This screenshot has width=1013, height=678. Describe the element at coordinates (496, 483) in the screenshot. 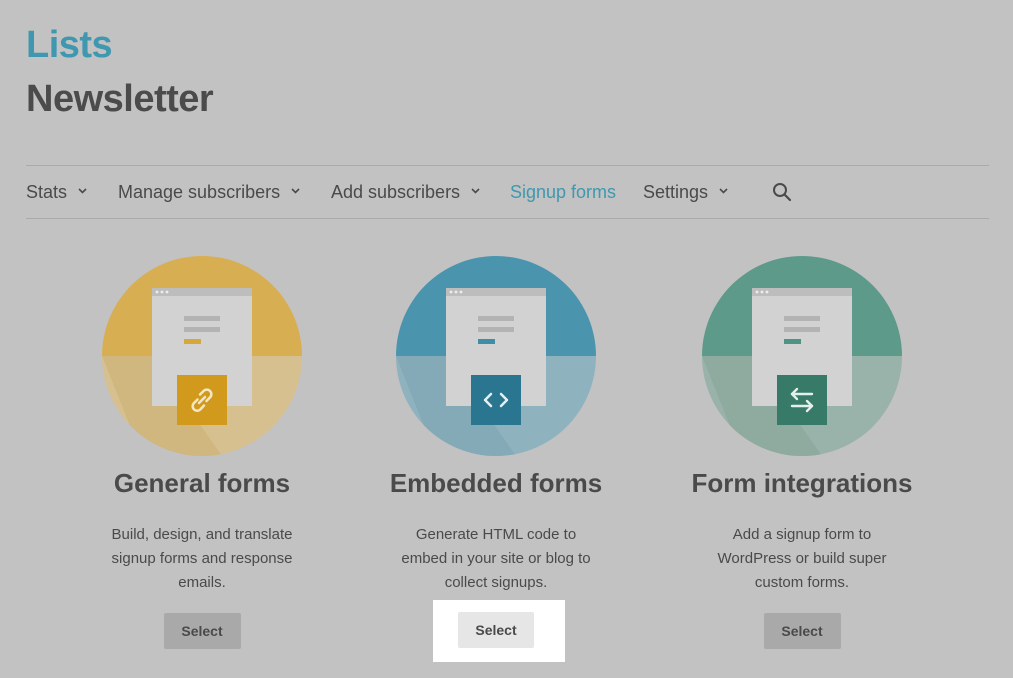

I see `card-title: Embedded forms` at that location.